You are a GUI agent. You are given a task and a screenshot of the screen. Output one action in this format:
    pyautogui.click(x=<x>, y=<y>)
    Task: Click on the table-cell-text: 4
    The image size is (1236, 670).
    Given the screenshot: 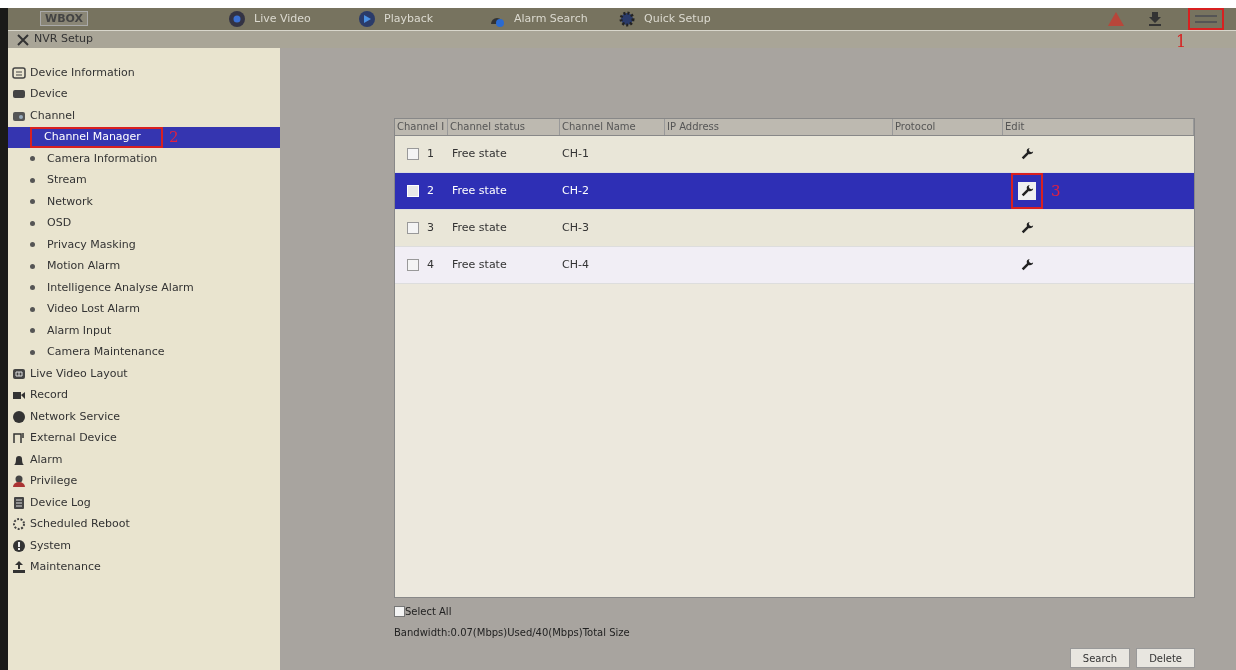 What is the action you would take?
    pyautogui.click(x=430, y=264)
    